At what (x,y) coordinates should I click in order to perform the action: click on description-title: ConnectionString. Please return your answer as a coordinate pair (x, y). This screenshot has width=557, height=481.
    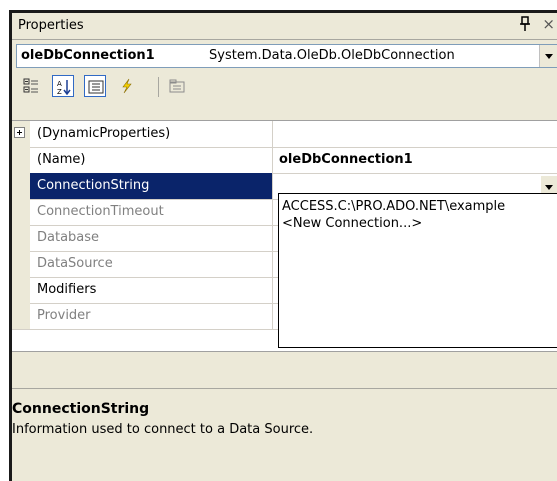
    Looking at the image, I should click on (81, 409).